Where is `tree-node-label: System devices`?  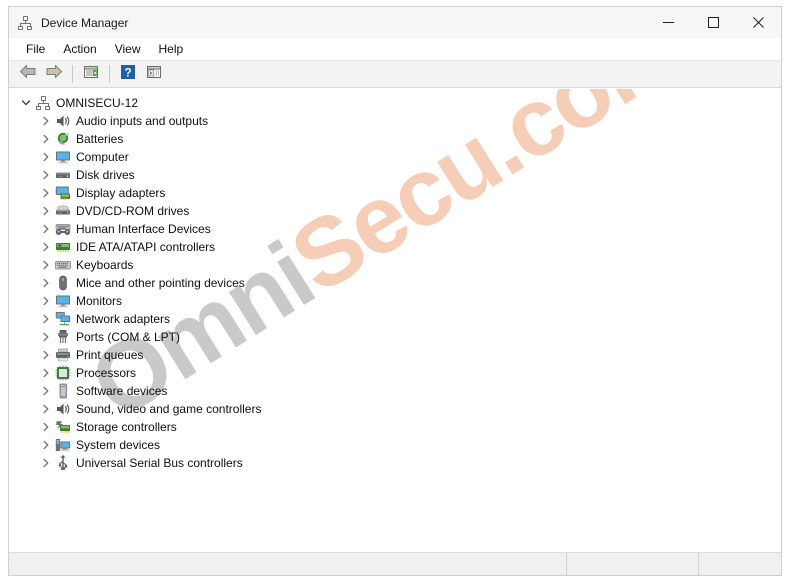
tree-node-label: System devices is located at coordinates (118, 445).